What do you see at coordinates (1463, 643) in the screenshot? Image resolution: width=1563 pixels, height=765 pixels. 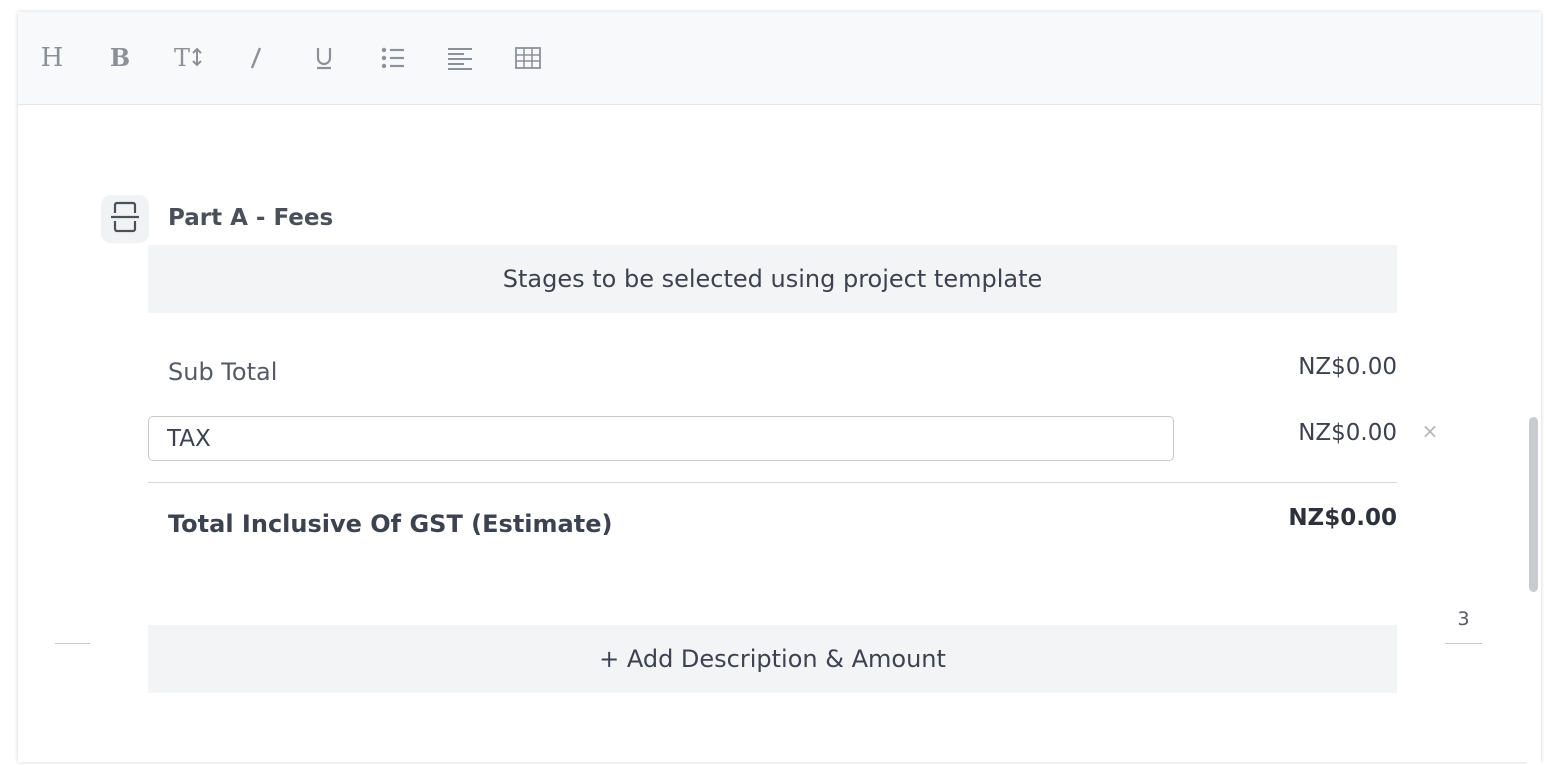 I see `page-number-underline` at bounding box center [1463, 643].